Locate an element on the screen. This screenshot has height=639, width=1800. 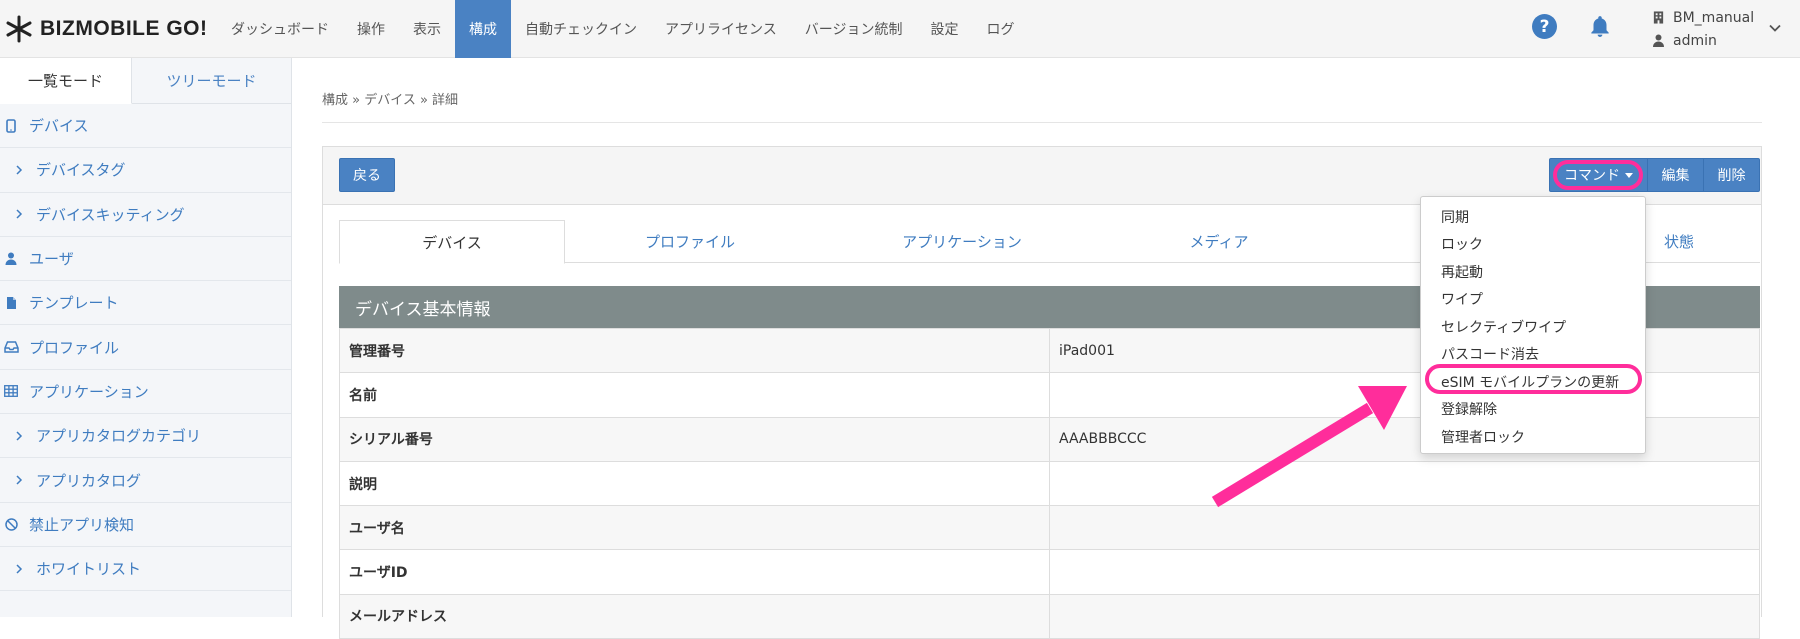
sidebar-item-label: アプリケーション is located at coordinates (89, 391).